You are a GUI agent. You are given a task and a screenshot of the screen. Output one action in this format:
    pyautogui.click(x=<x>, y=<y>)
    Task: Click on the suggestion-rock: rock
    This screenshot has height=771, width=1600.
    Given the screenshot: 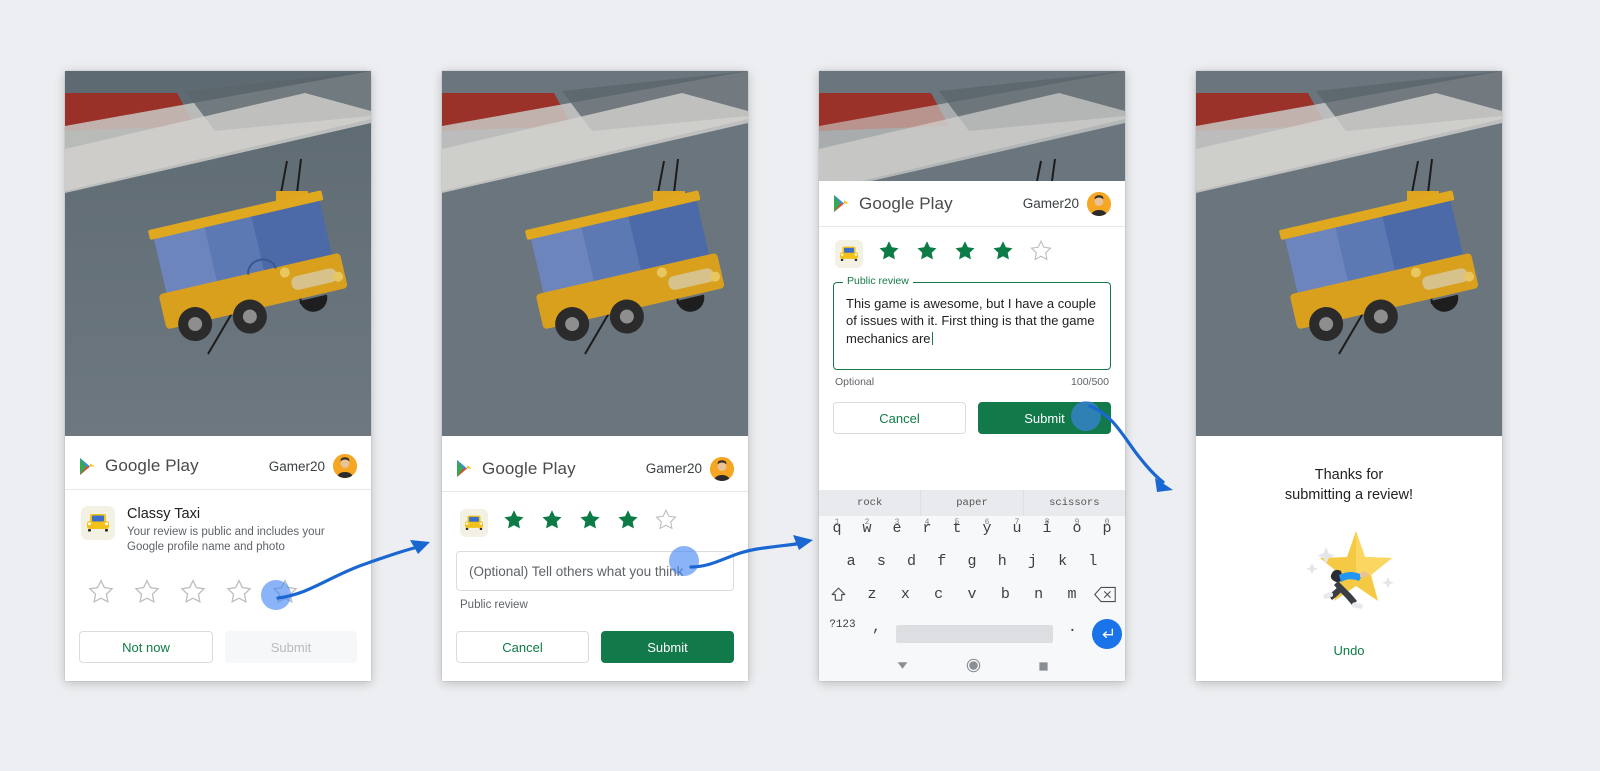 What is the action you would take?
    pyautogui.click(x=870, y=503)
    